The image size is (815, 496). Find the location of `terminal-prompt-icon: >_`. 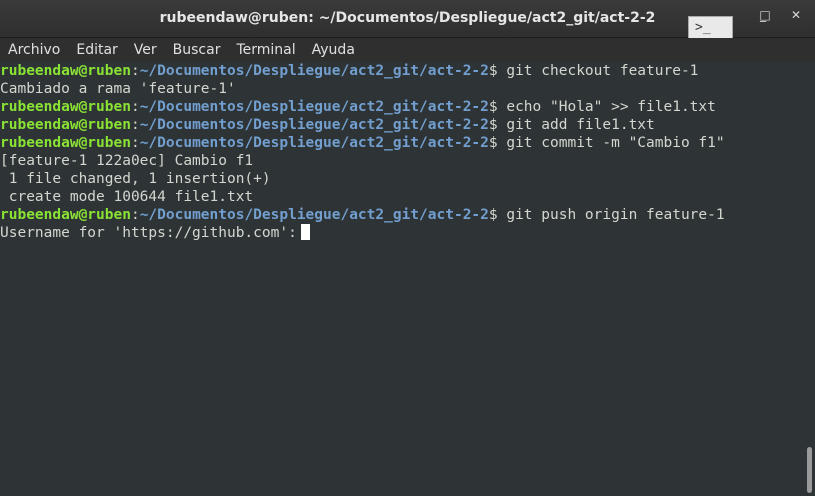

terminal-prompt-icon: >_ is located at coordinates (703, 27).